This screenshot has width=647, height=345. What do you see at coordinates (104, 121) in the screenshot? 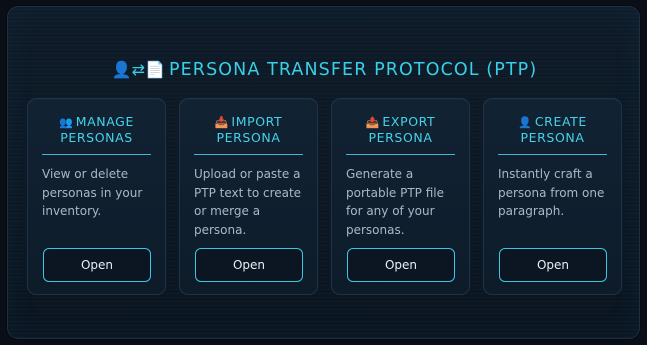
I see `card-title-line1: MANAGE` at bounding box center [104, 121].